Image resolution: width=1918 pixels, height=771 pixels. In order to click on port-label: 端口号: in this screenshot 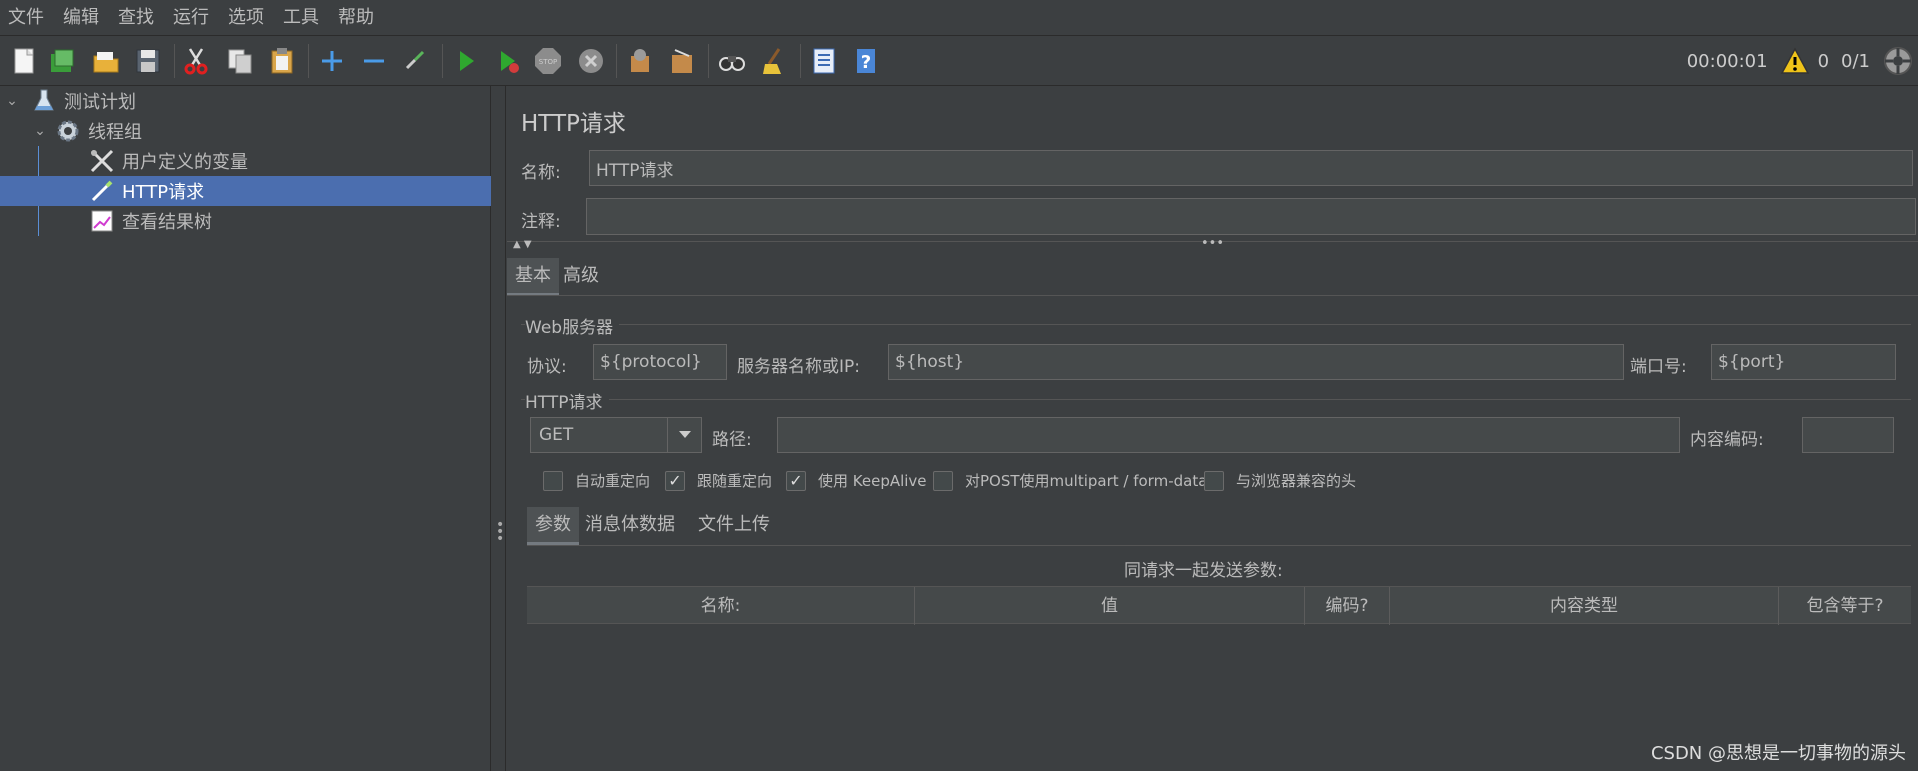, I will do `click(1658, 367)`.